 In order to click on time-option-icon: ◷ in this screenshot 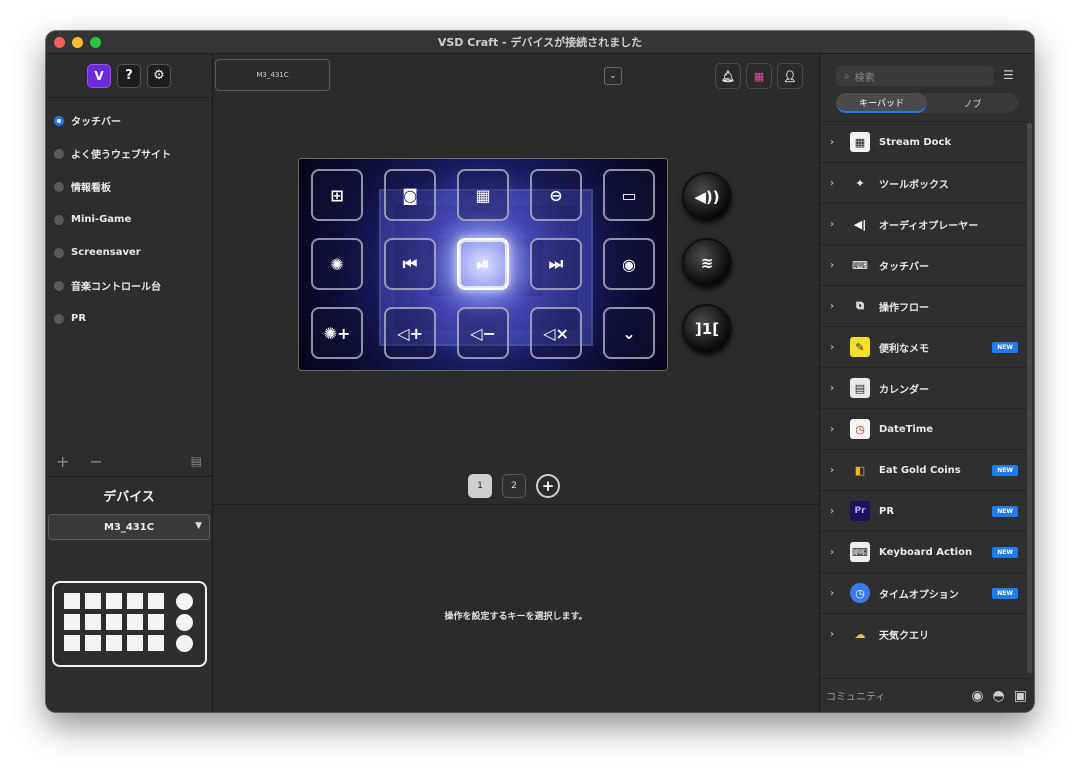, I will do `click(860, 593)`.